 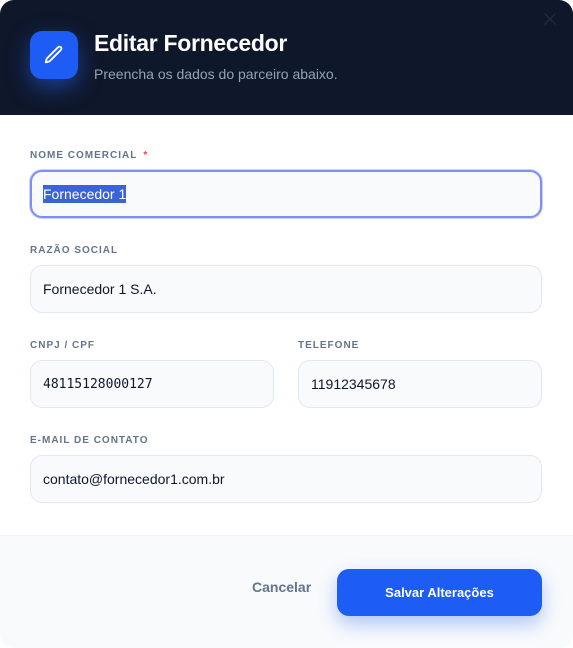 I want to click on nome-comercial-label: NOME COMERCIAL *, so click(x=89, y=155).